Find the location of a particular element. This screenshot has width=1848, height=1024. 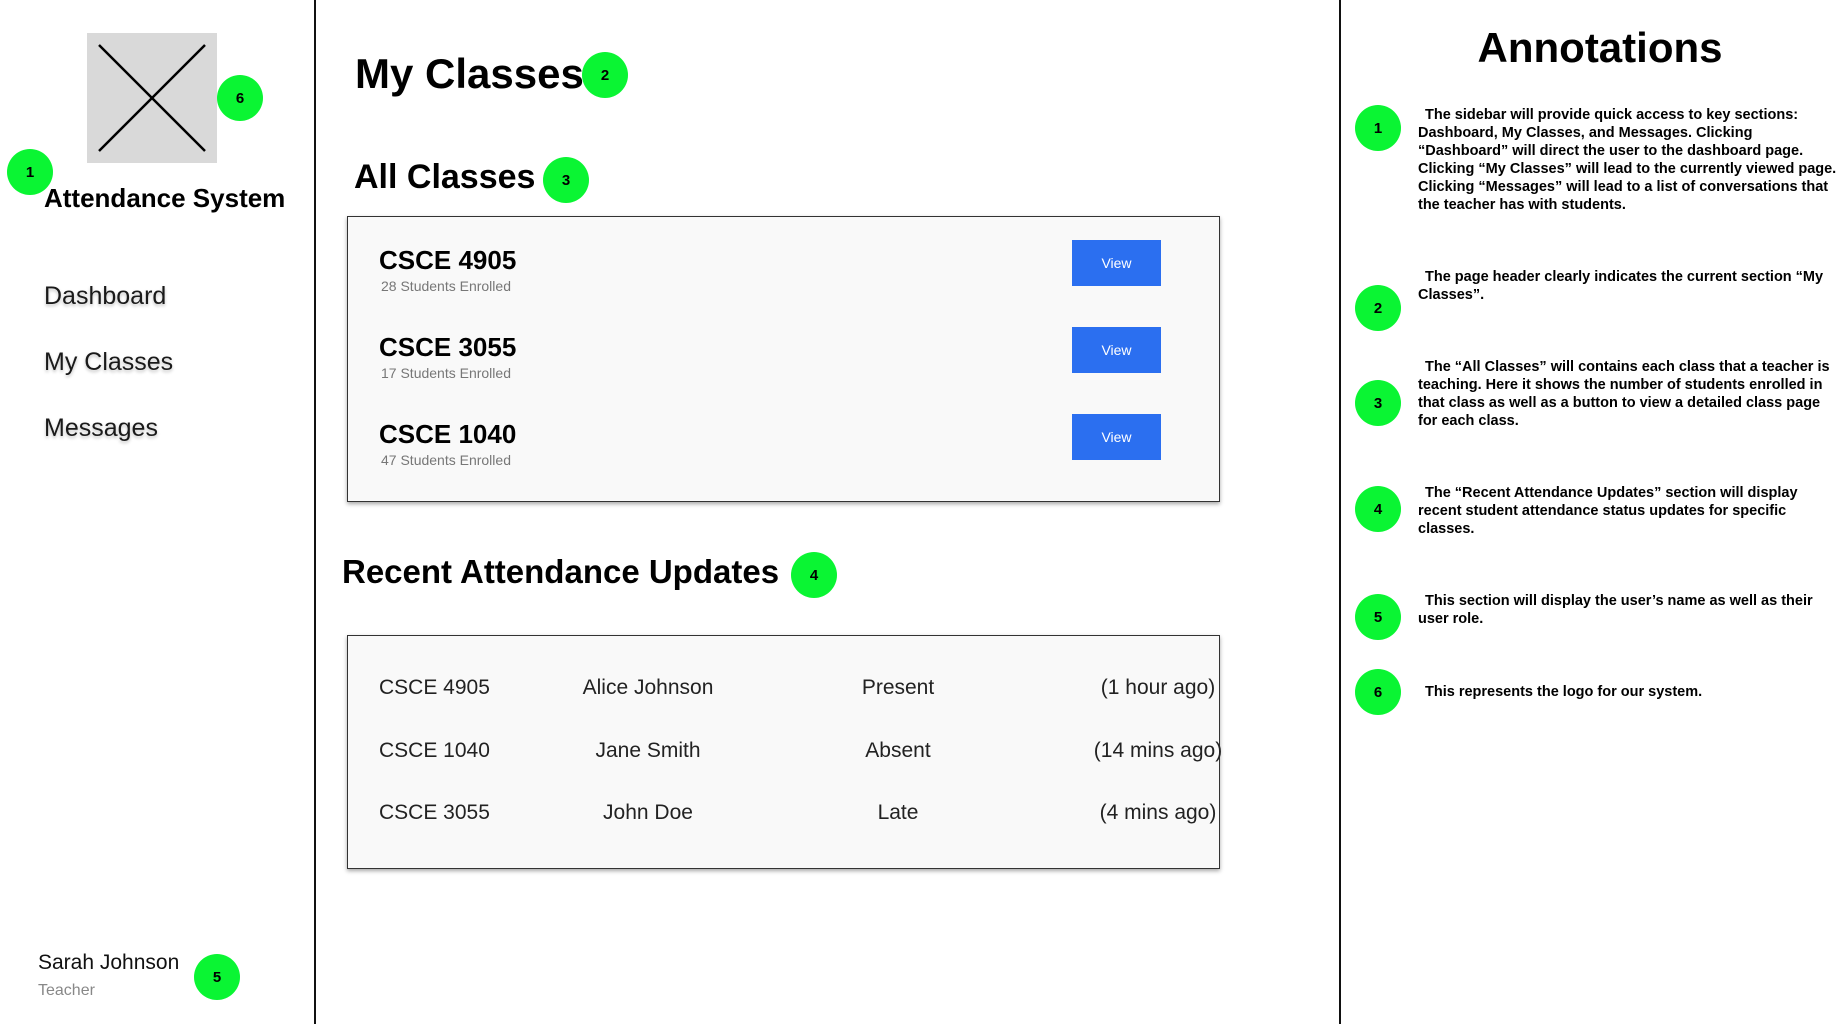

class-code: CSCE 1040 is located at coordinates (448, 434).